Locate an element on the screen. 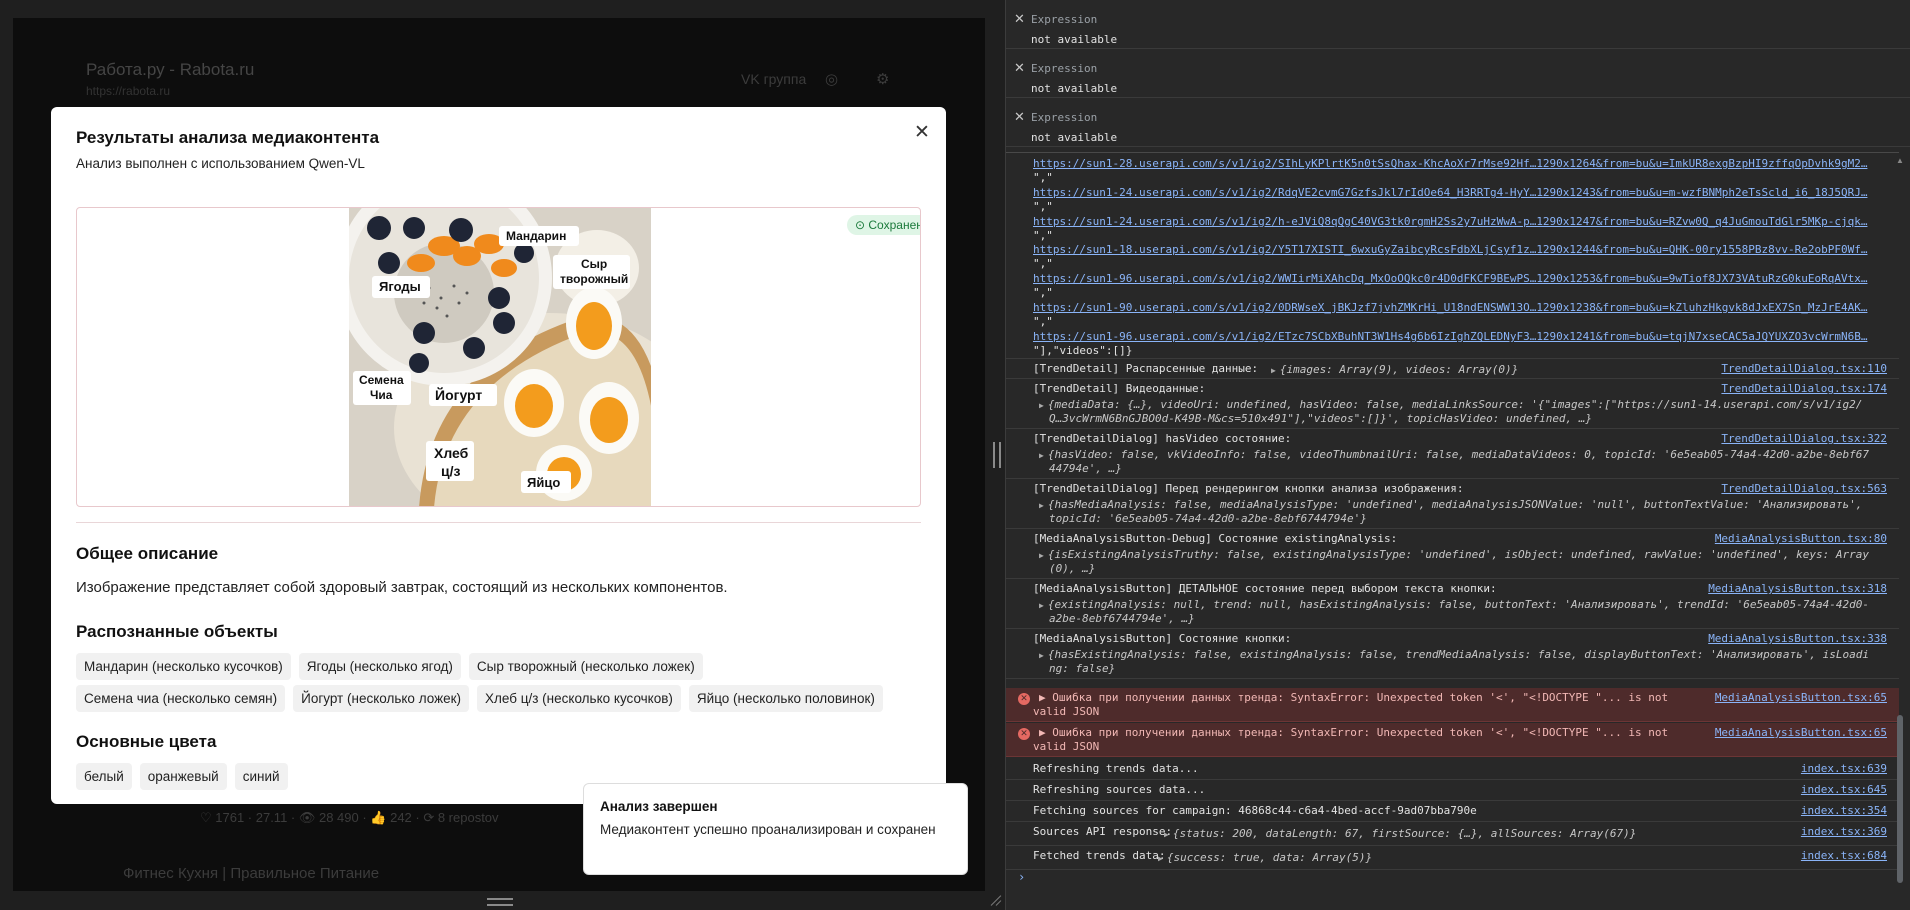 The width and height of the screenshot is (1910, 910). resize-grip-icon is located at coordinates (996, 900).